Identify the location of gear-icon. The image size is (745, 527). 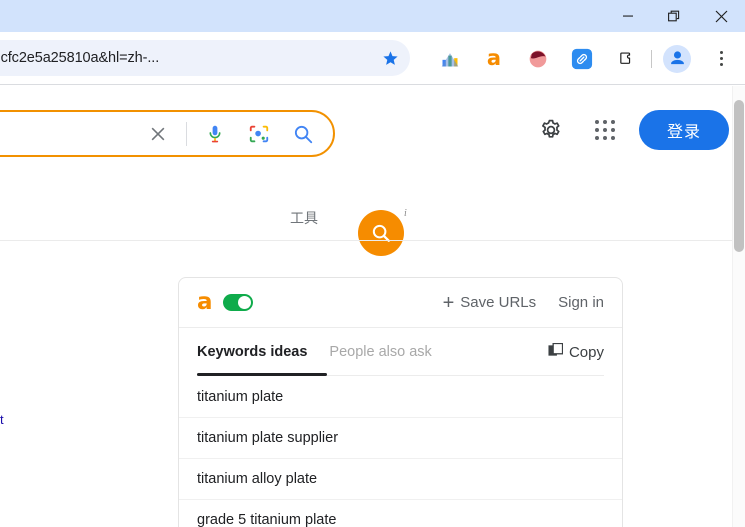
(551, 130).